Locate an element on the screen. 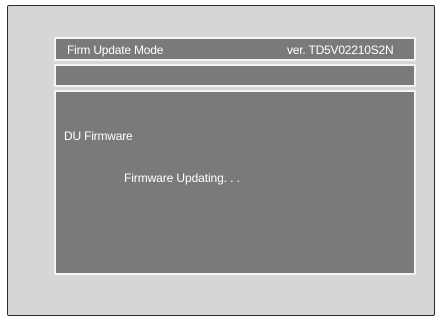 Image resolution: width=442 pixels, height=321 pixels. firmware-update-header: Firm Update Mode ver. TD5V02210S2N is located at coordinates (235, 49).